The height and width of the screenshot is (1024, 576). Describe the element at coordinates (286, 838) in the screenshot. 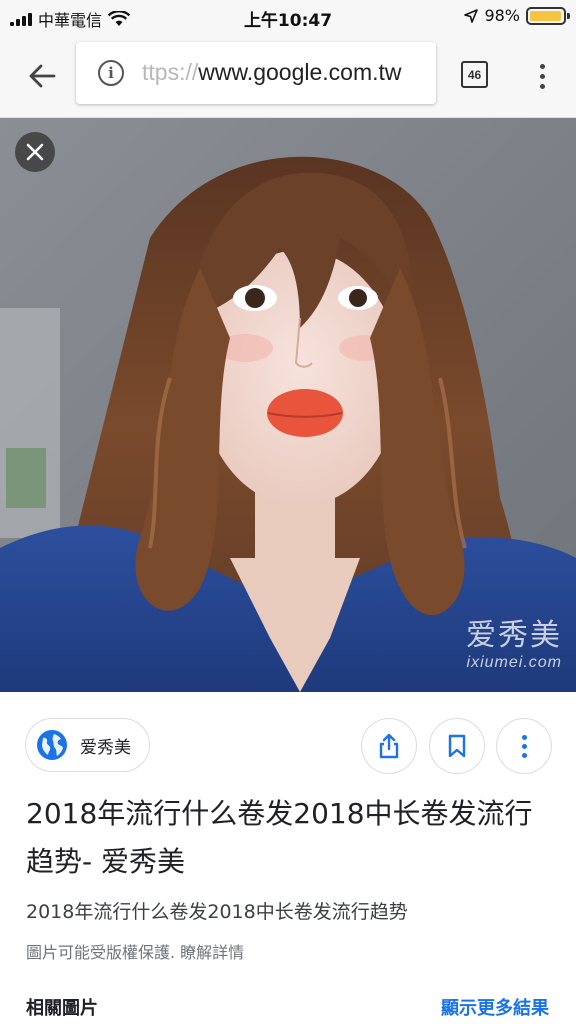

I see `result-title: 2018年流行什么卷发2018中长卷发流行趋势- 爱秀美` at that location.